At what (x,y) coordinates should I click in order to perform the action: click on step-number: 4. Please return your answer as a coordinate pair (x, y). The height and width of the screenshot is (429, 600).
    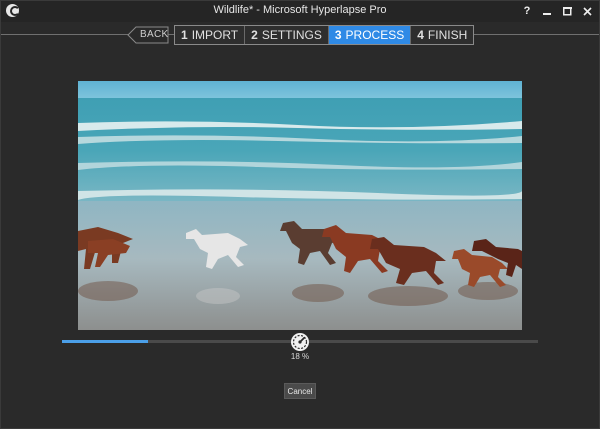
    Looking at the image, I should click on (420, 35).